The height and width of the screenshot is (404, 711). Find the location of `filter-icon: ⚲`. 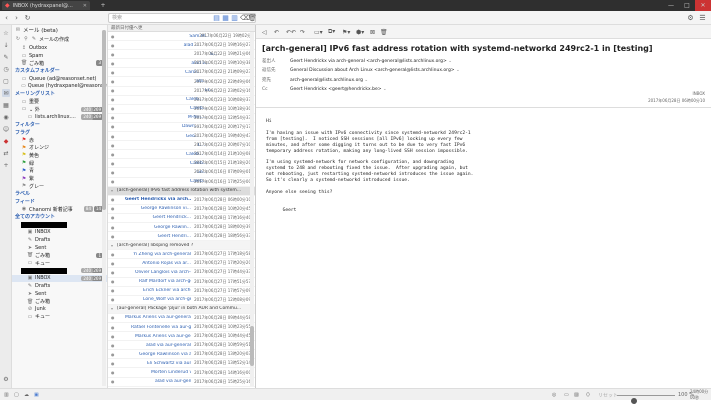

filter-icon: ⚲ is located at coordinates (26, 39).